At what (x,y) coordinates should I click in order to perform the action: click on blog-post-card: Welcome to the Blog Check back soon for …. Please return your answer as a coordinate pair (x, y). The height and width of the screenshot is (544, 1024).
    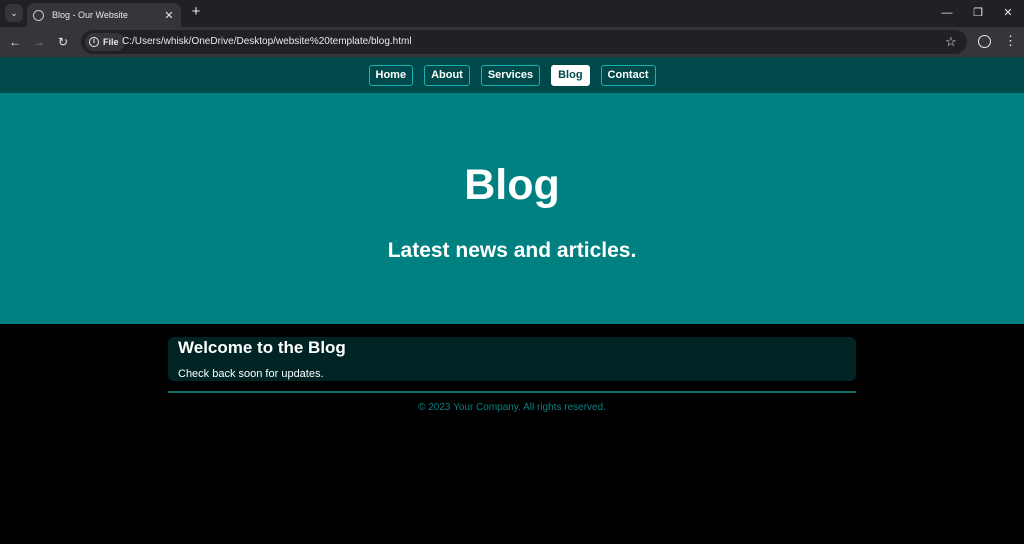
    Looking at the image, I should click on (512, 359).